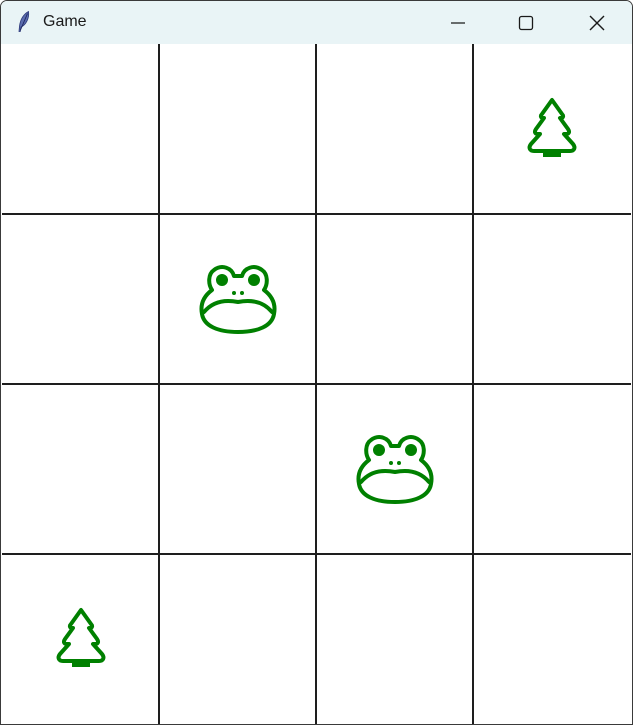 This screenshot has height=725, width=633. I want to click on feather-icon, so click(24, 22).